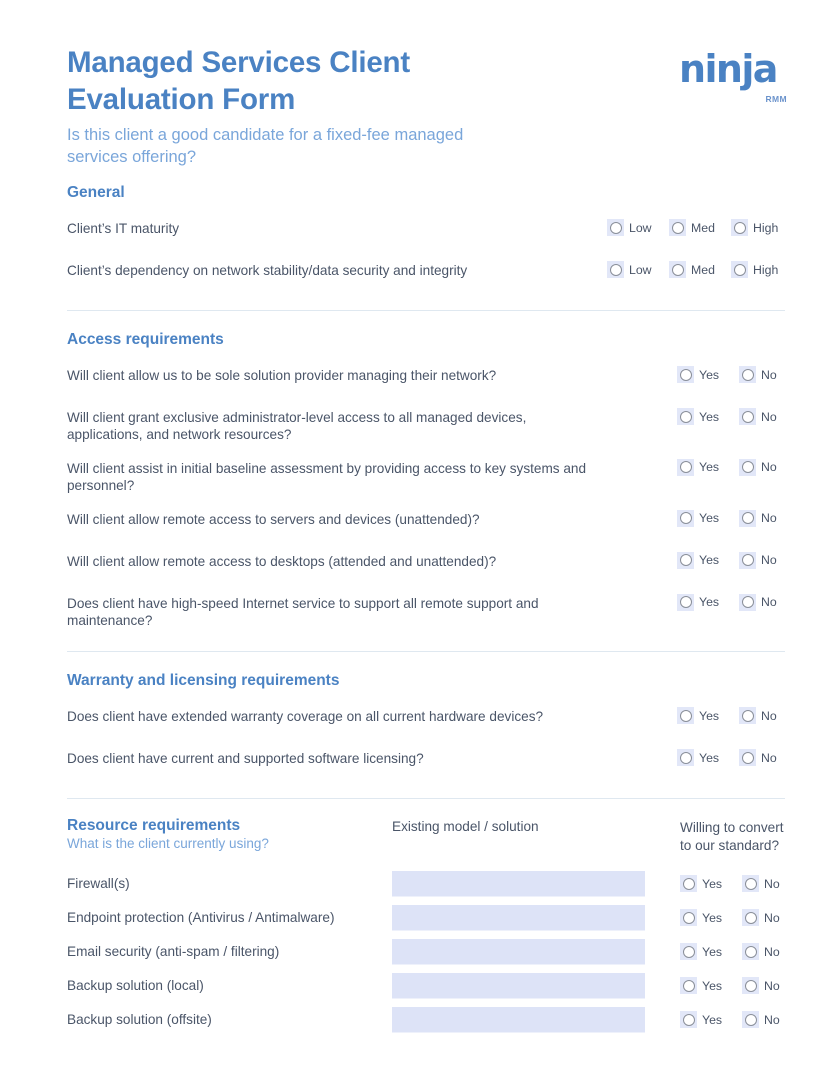  What do you see at coordinates (518, 1019) in the screenshot?
I see `existing-model-input-backup-offsite` at bounding box center [518, 1019].